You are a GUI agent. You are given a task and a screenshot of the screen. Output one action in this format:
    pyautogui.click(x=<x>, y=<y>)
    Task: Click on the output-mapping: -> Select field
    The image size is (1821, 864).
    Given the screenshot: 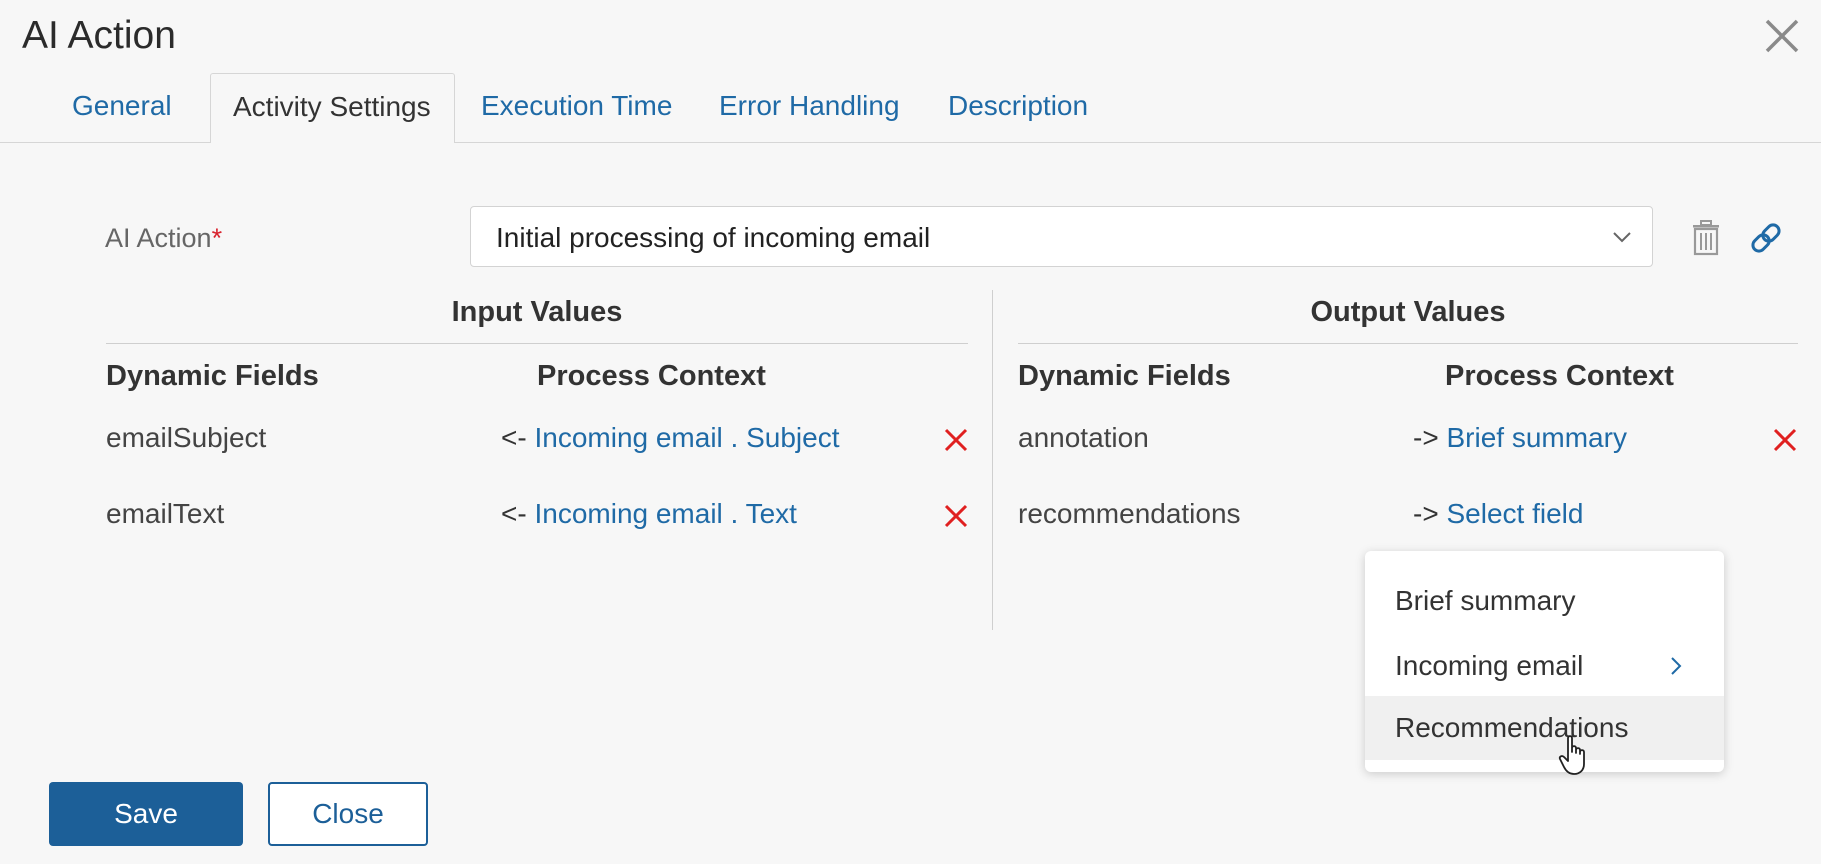 What is the action you would take?
    pyautogui.click(x=1498, y=514)
    